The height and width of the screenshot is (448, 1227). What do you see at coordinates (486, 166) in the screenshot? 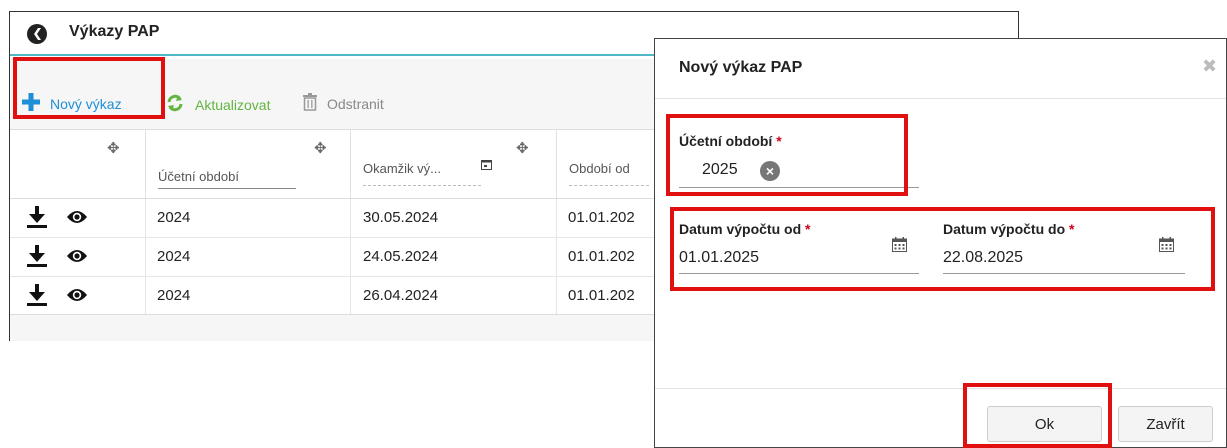
I see `calendar-small-icon` at bounding box center [486, 166].